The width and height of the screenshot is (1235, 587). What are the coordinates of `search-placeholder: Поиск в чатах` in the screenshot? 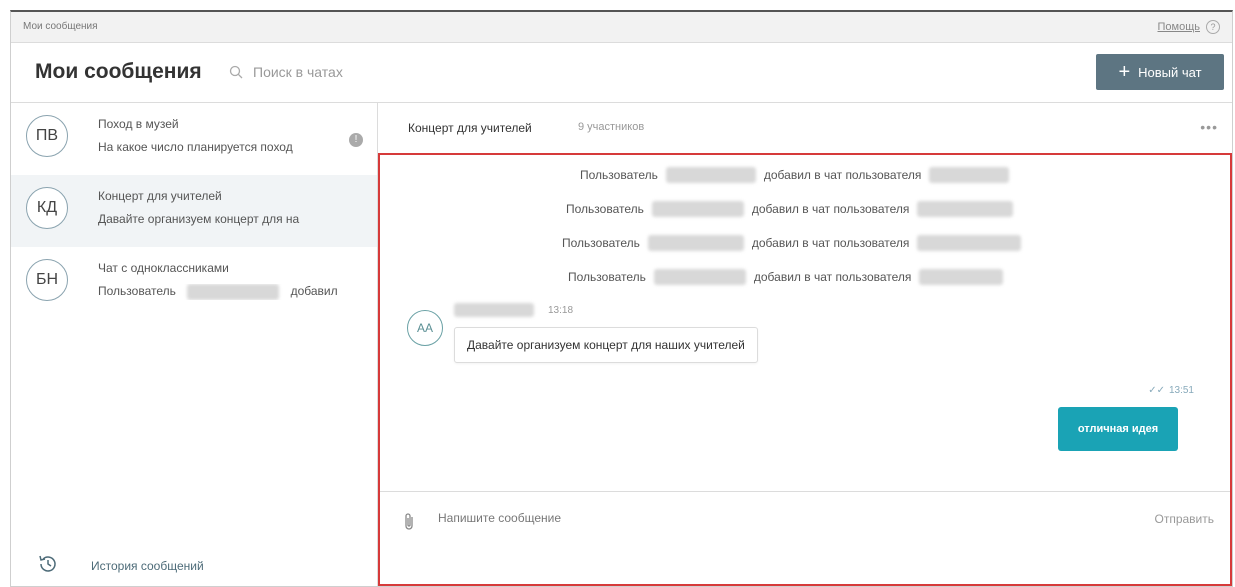 It's located at (298, 72).